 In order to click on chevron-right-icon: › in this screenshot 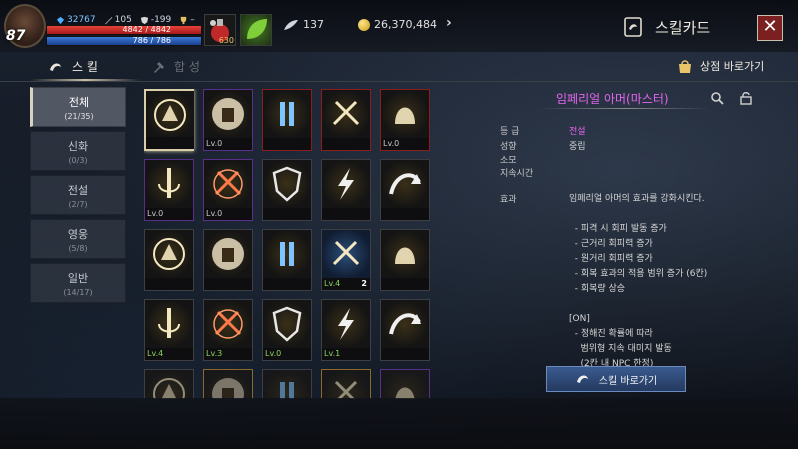, I will do `click(449, 23)`.